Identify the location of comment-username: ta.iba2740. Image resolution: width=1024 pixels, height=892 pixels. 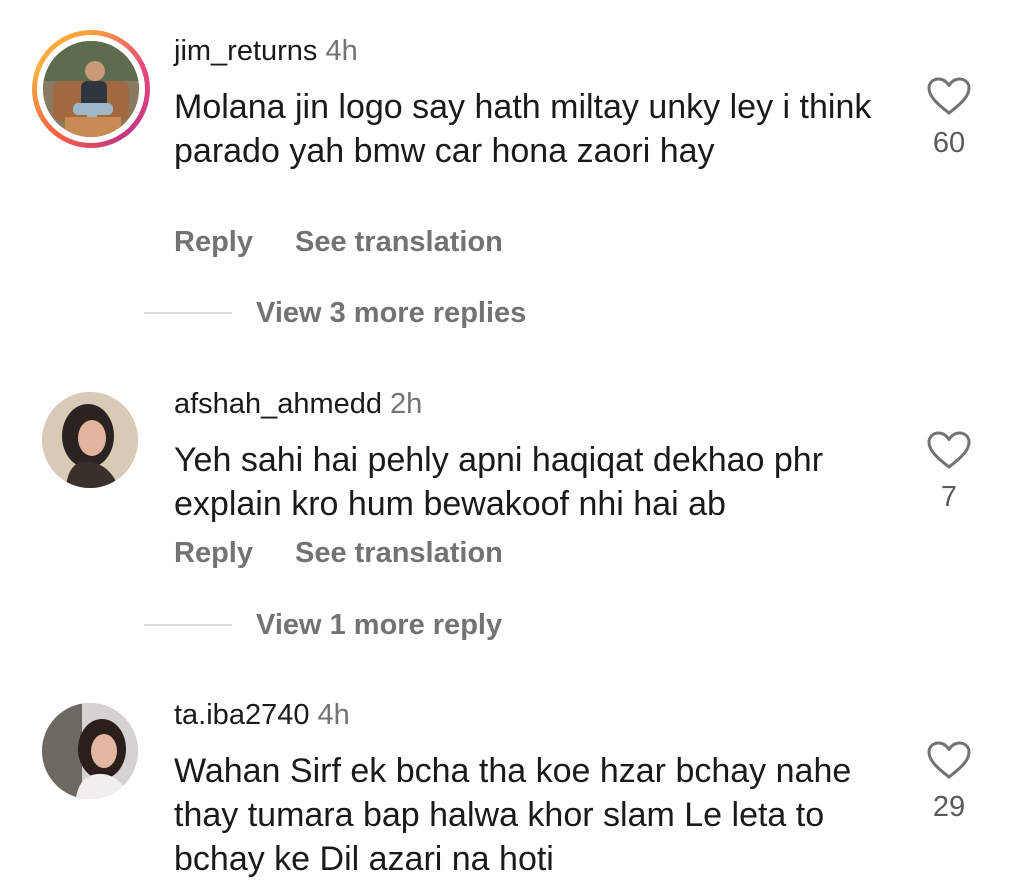
(241, 715).